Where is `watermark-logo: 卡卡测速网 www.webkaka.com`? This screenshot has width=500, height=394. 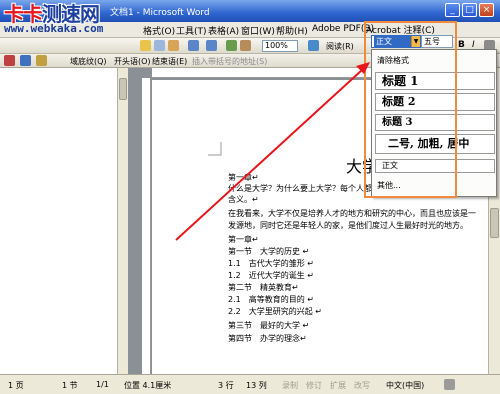
watermark-logo: 卡卡测速网 www.webkaka.com is located at coordinates (62, 18).